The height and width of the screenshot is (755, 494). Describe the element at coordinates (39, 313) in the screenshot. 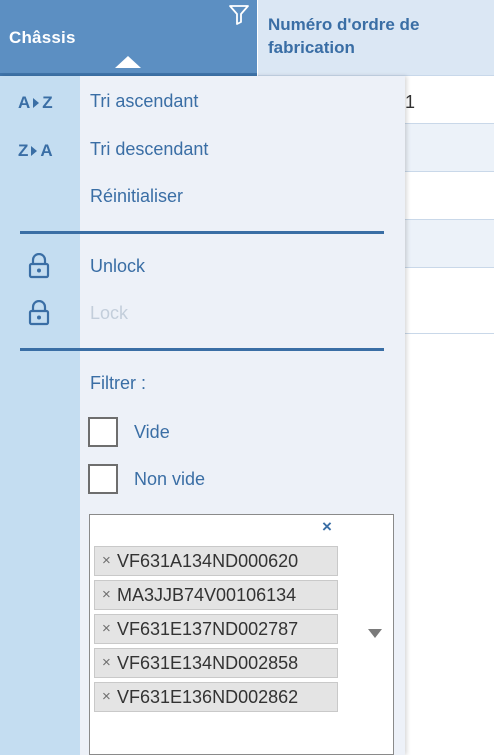

I see `lock-icon` at that location.